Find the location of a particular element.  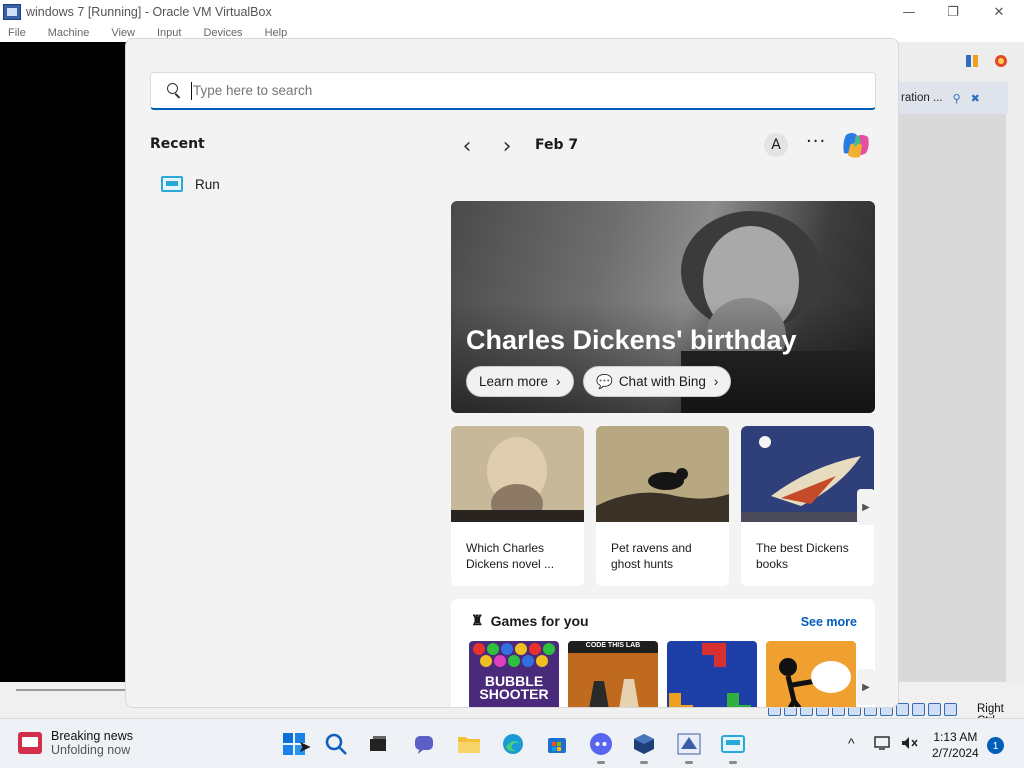

pin-icon: ⚲ is located at coordinates (957, 98).